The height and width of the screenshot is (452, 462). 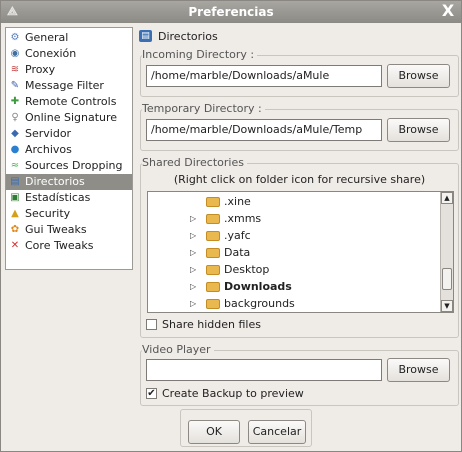 I want to click on sidebar-item-directories: ▤ Directorios, so click(x=69, y=182).